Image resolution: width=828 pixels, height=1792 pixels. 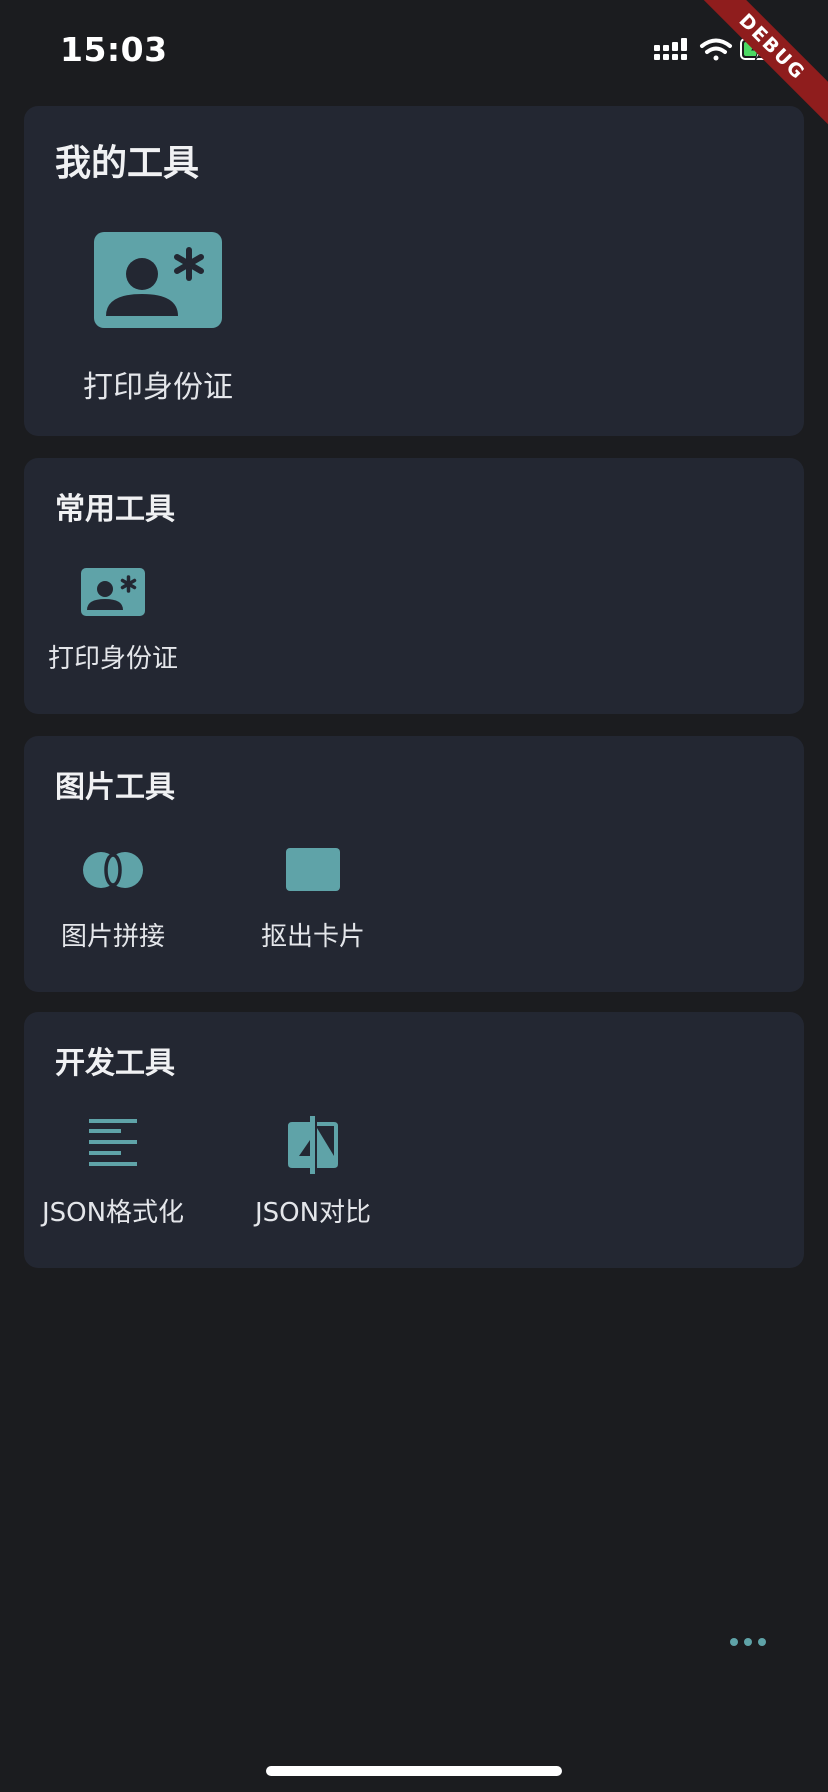 I want to click on tool-label: JSON对比, so click(x=313, y=1213).